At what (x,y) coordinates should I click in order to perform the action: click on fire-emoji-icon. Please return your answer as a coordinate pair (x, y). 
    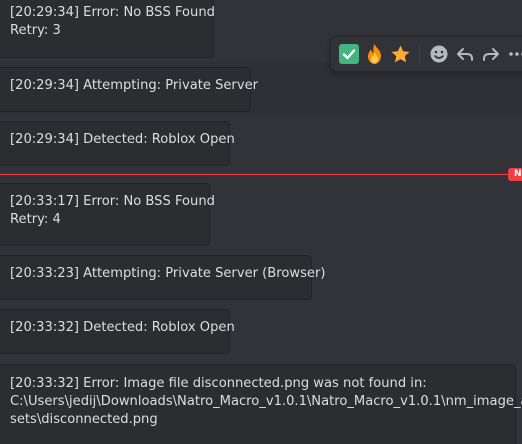
    Looking at the image, I should click on (375, 54).